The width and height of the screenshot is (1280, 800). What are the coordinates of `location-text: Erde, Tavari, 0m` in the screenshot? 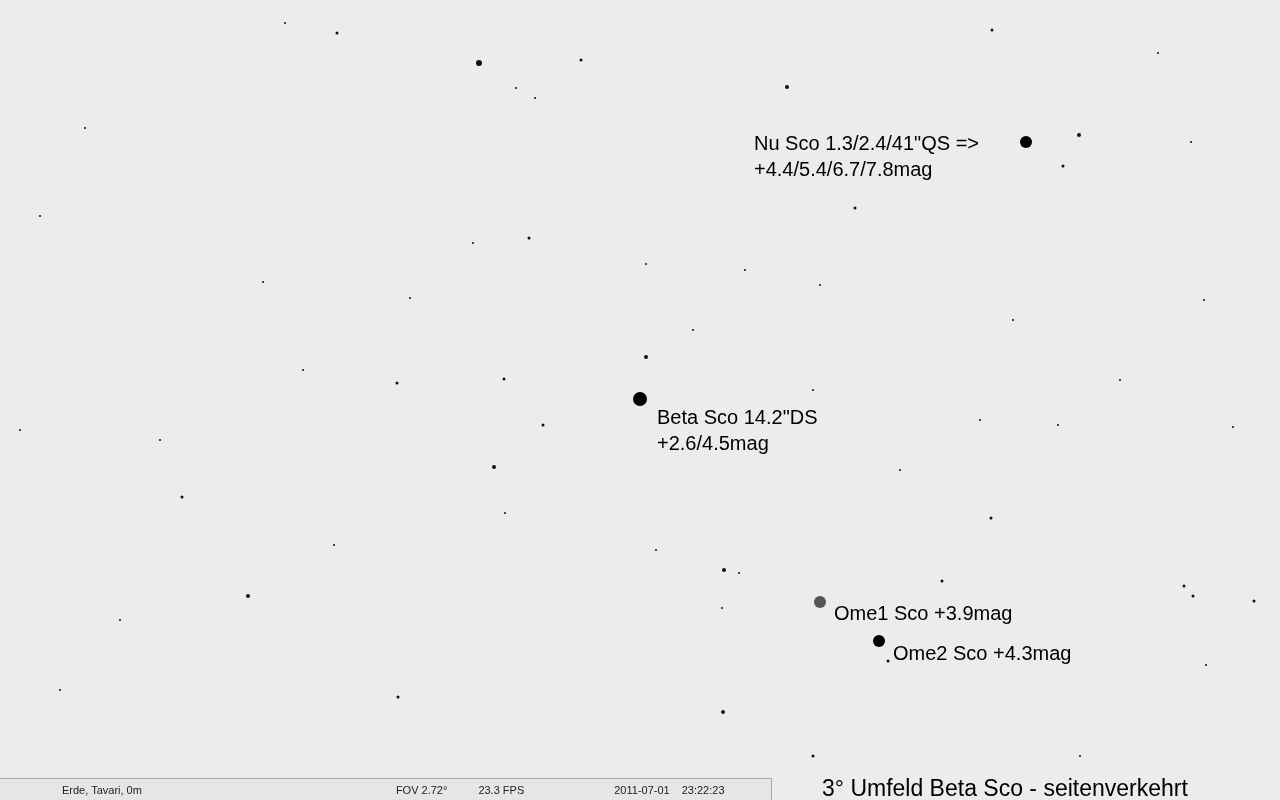 It's located at (102, 789).